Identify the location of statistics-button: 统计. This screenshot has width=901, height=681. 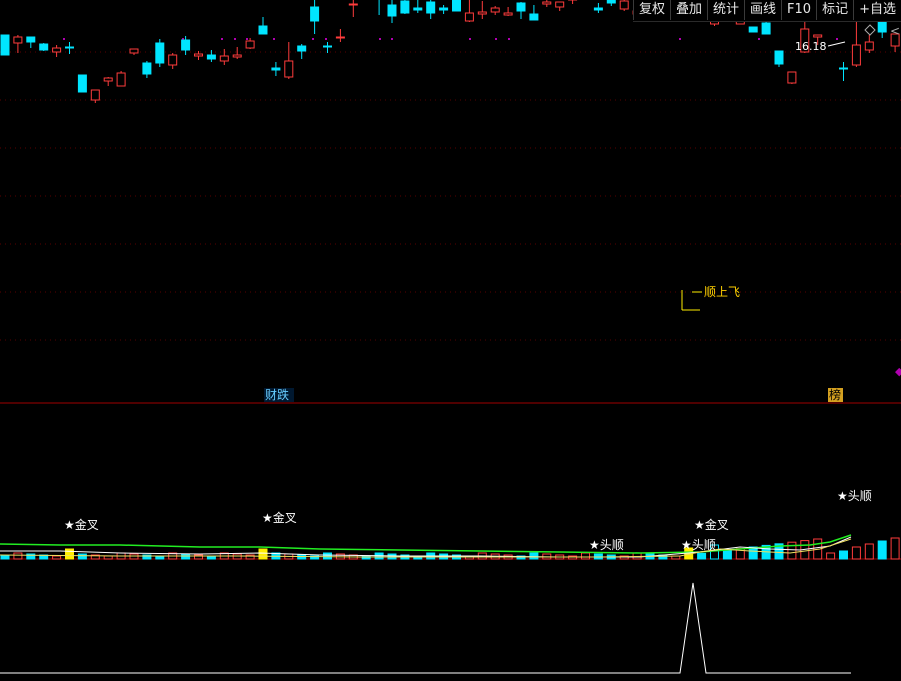
(725, 10).